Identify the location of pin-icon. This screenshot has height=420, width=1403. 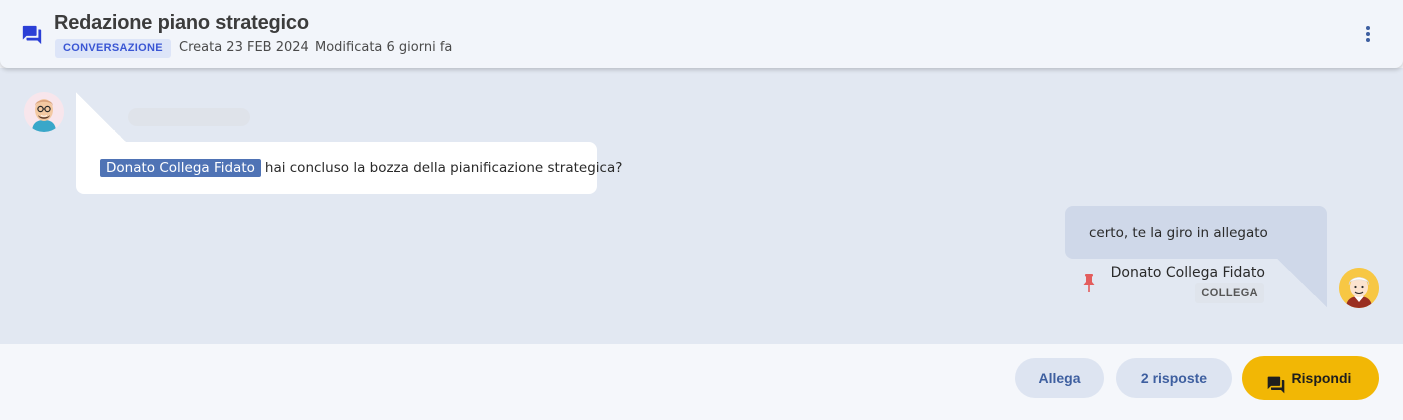
(1089, 283).